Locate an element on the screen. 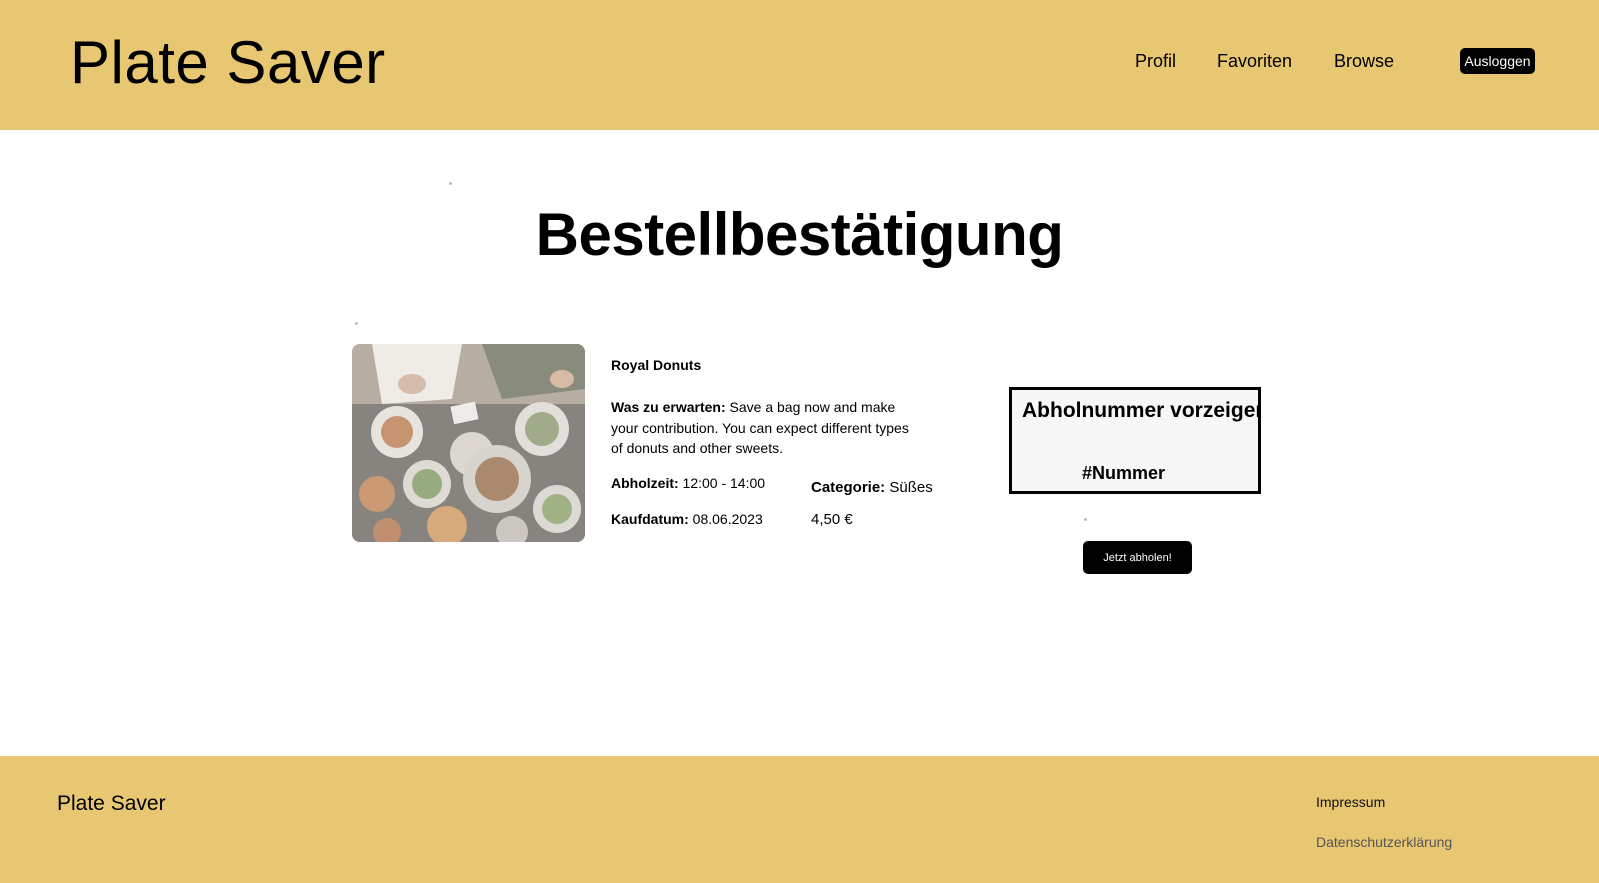 The width and height of the screenshot is (1599, 883). footer-brand: Plate Saver is located at coordinates (111, 803).